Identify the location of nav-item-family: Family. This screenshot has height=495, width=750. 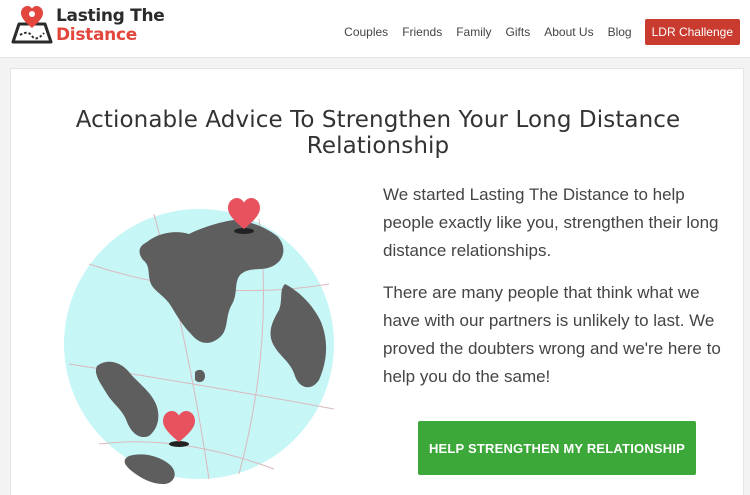
(473, 32).